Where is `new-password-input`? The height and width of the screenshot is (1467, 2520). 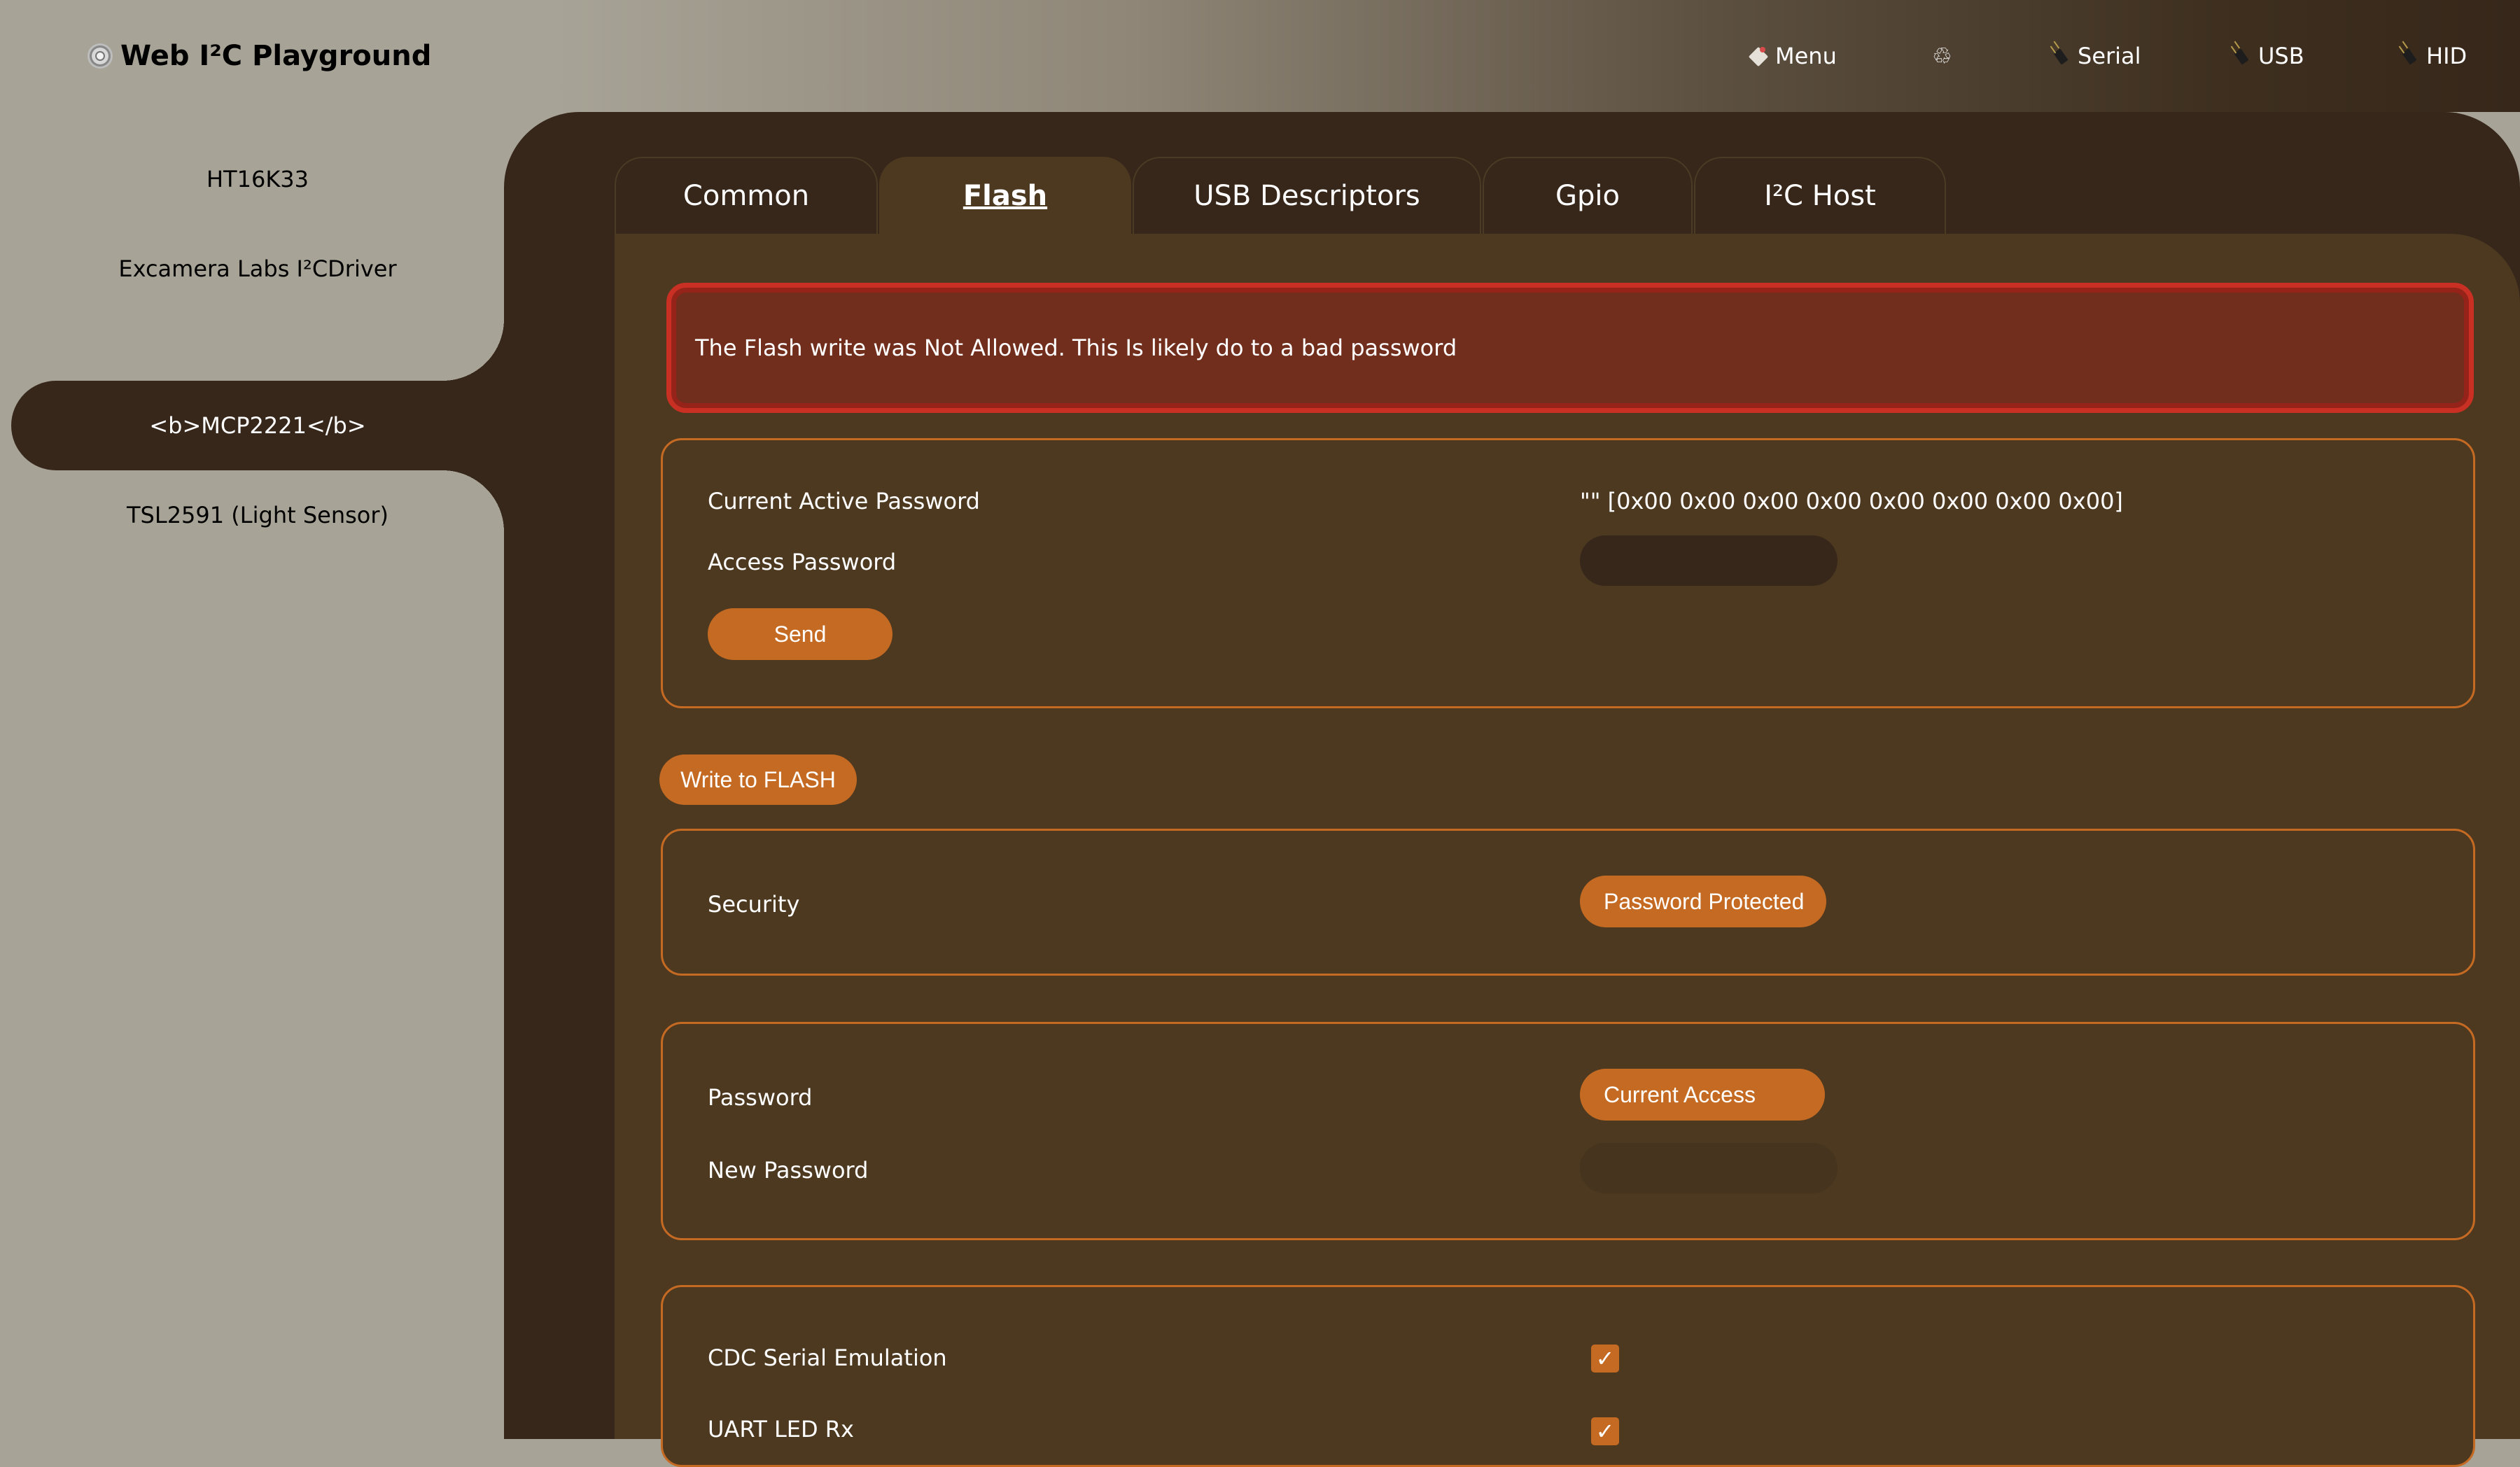 new-password-input is located at coordinates (1708, 1168).